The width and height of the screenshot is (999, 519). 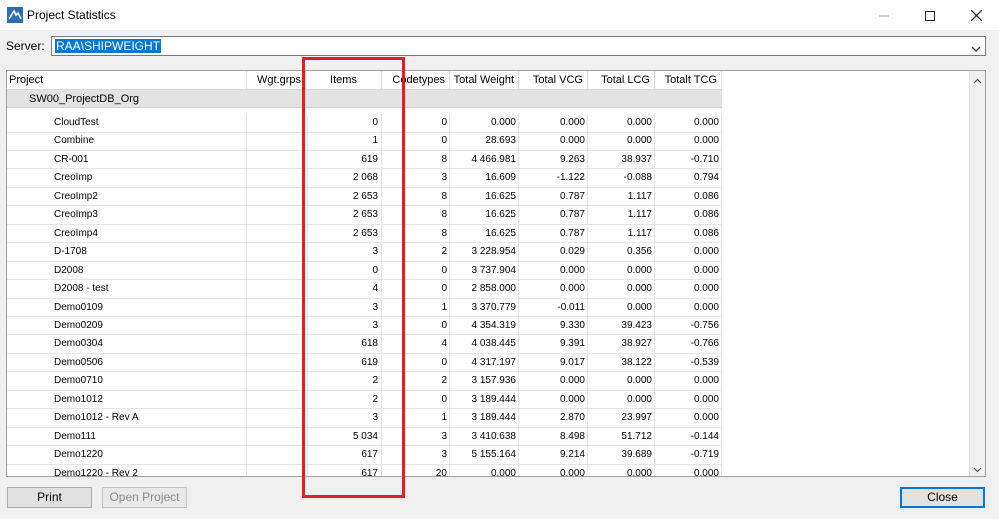 I want to click on column-header-project: Project, so click(x=127, y=80).